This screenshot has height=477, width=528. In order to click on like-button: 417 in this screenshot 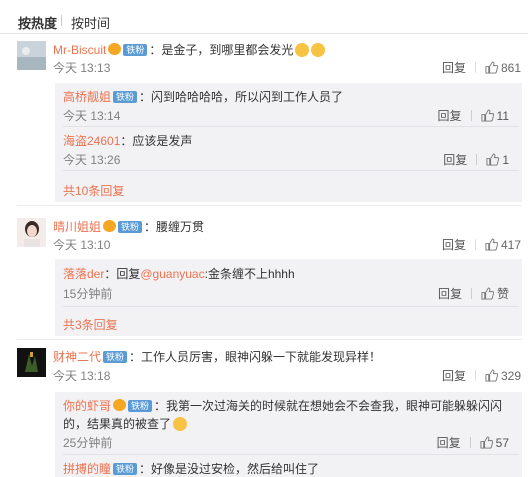, I will do `click(503, 245)`.